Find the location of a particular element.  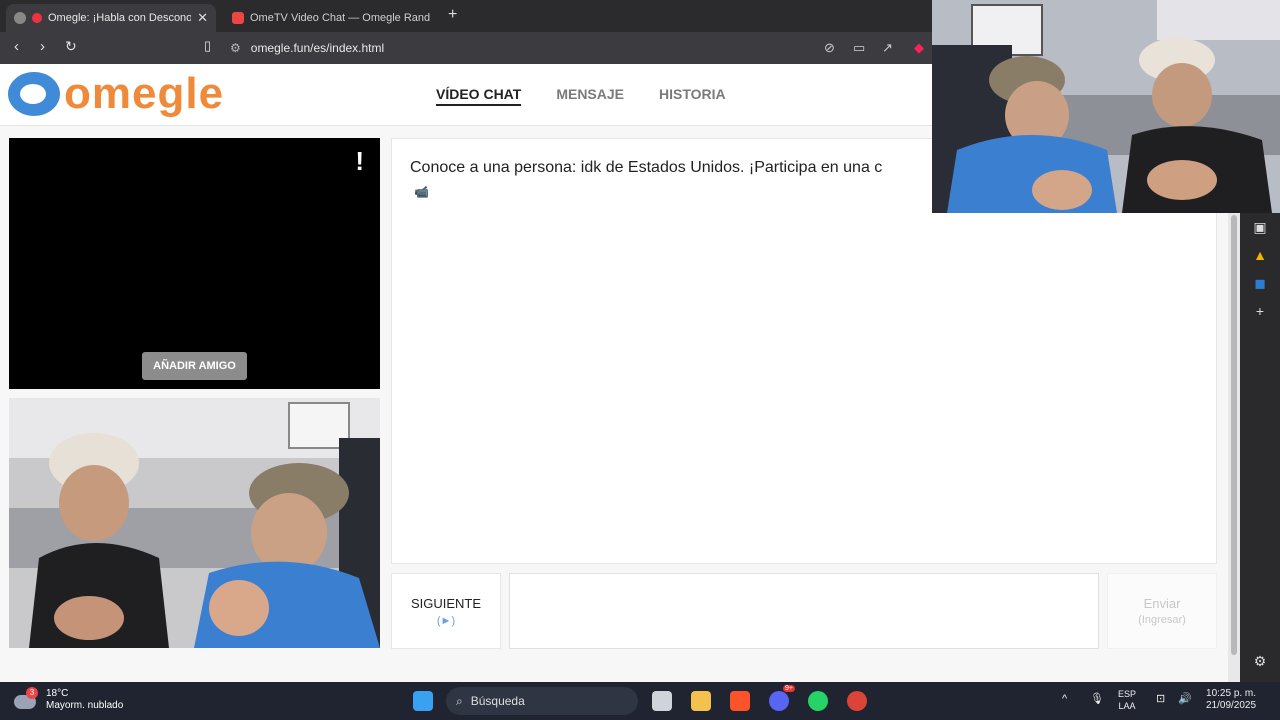

send-label: Enviar is located at coordinates (1162, 603).